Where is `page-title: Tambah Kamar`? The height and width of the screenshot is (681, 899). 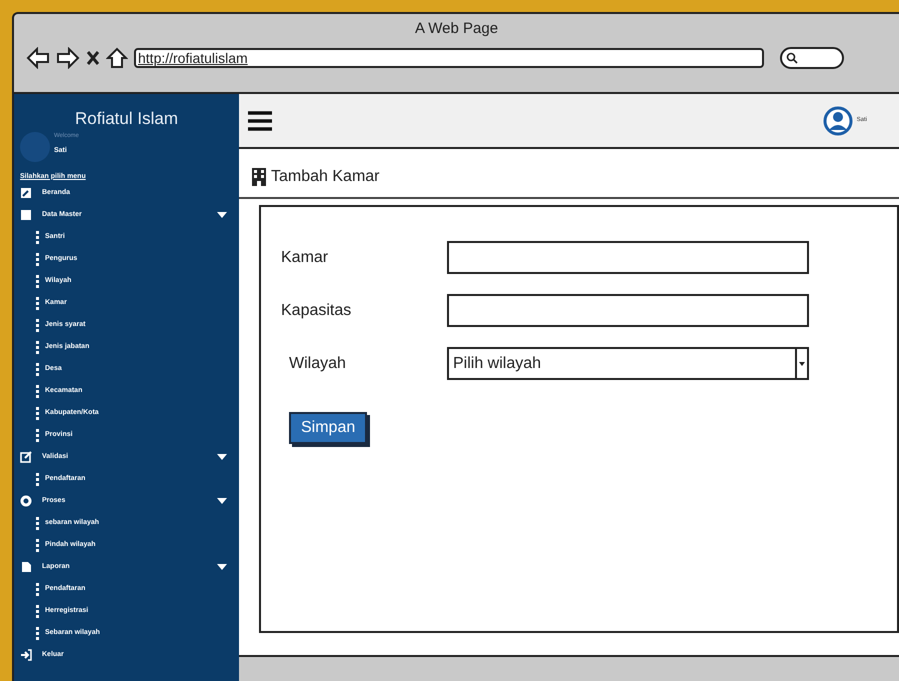 page-title: Tambah Kamar is located at coordinates (325, 177).